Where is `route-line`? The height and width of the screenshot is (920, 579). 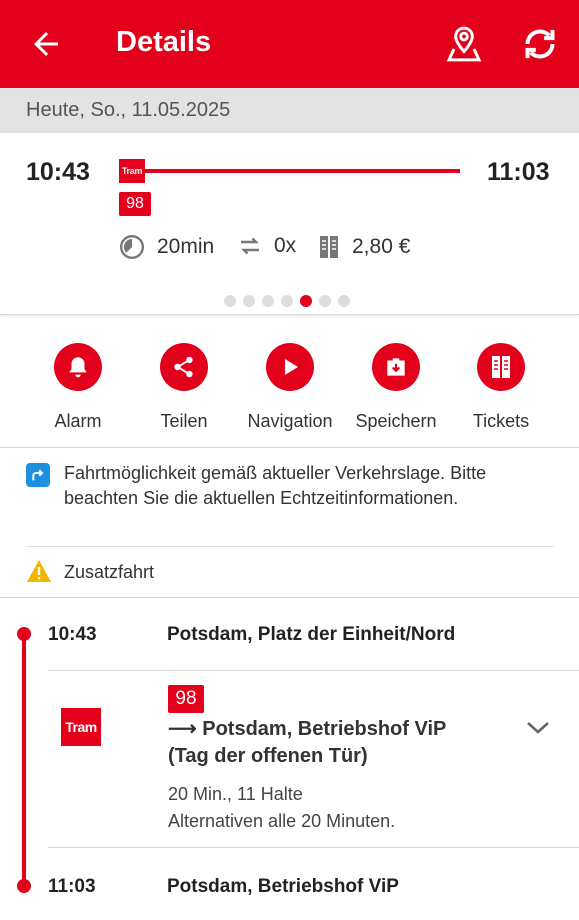
route-line is located at coordinates (24, 759).